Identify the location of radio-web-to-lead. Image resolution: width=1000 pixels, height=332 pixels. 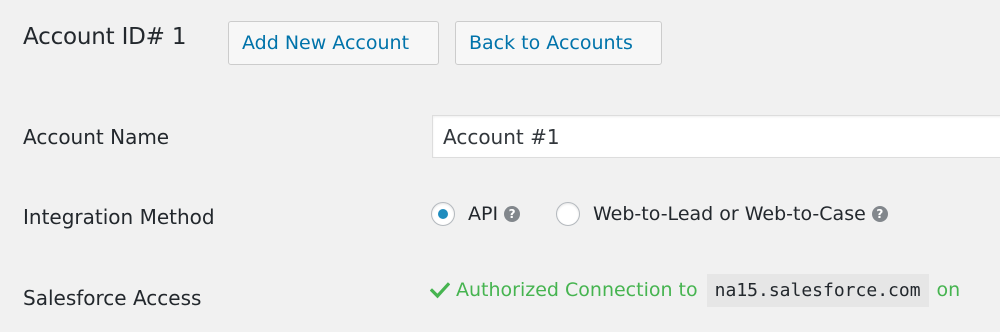
(568, 214).